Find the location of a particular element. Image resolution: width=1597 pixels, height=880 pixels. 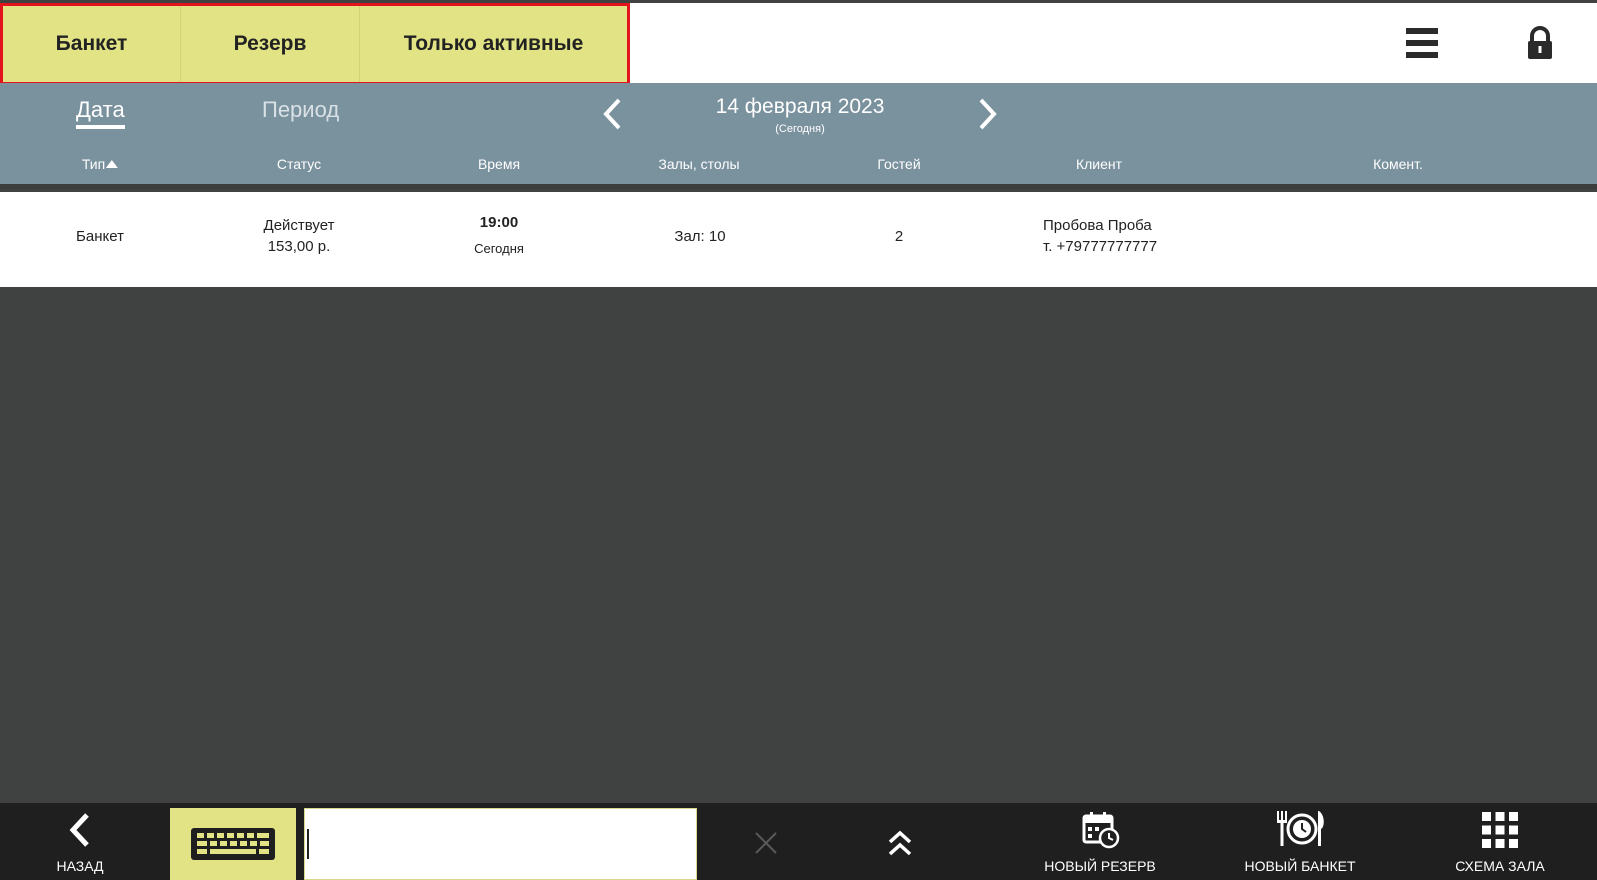

text-caret is located at coordinates (308, 844).